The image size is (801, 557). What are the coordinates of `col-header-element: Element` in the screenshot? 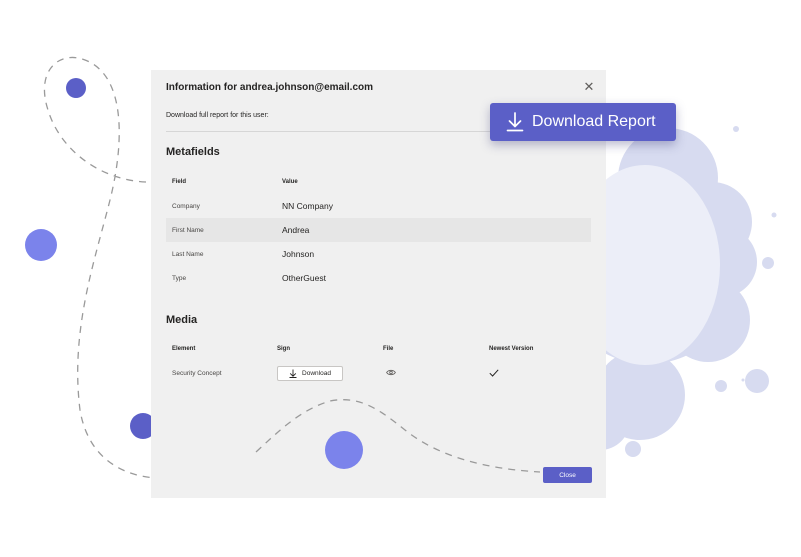 It's located at (184, 349).